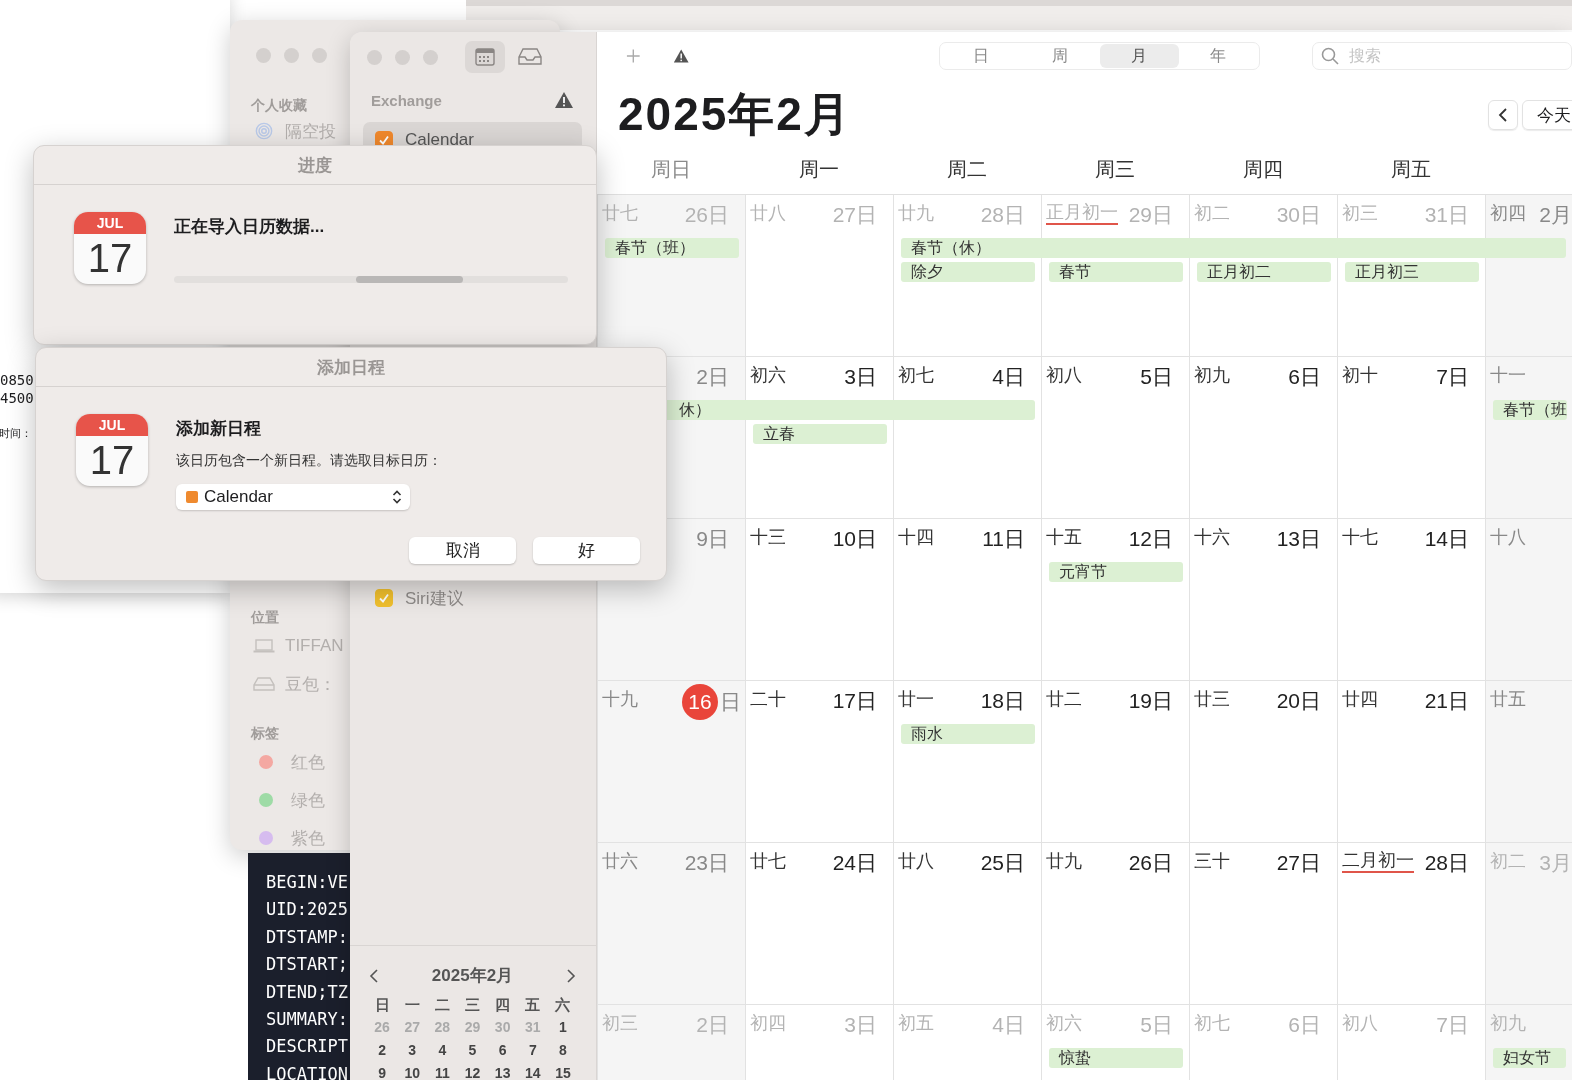 The width and height of the screenshot is (1572, 1080). What do you see at coordinates (17, 398) in the screenshot?
I see `code-line: 4500` at bounding box center [17, 398].